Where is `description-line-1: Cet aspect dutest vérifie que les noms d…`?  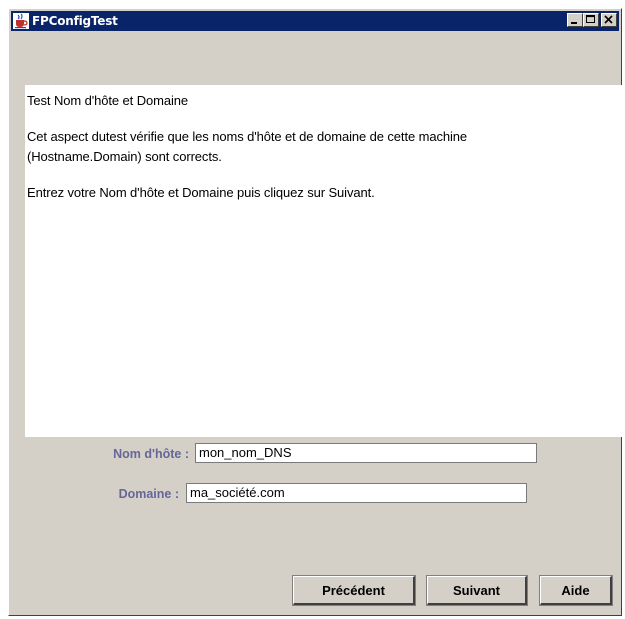
description-line-1: Cet aspect dutest vérifie que les noms d… is located at coordinates (247, 136).